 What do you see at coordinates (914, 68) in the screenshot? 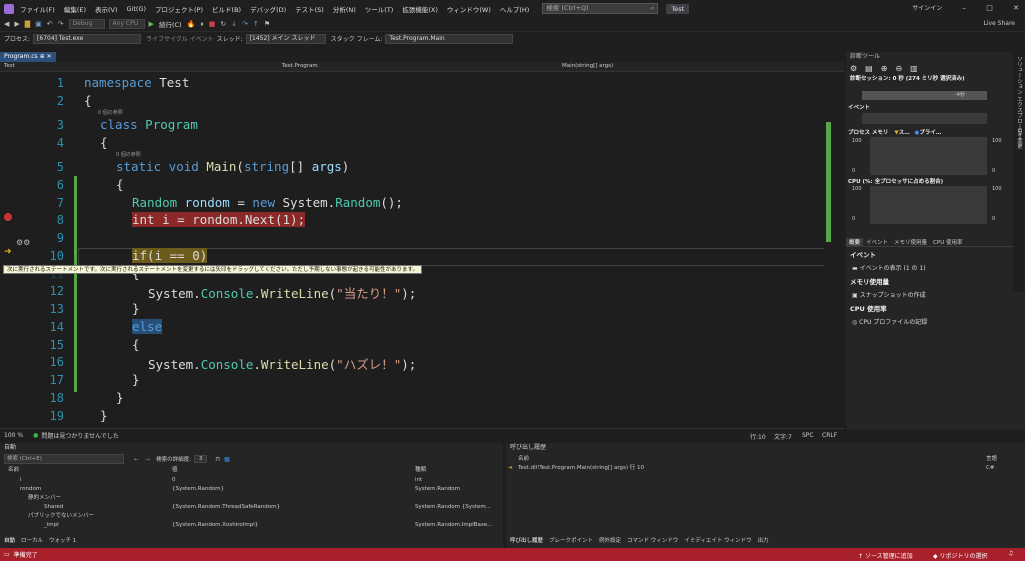
I see `reset-zoom-icon: ▥` at bounding box center [914, 68].